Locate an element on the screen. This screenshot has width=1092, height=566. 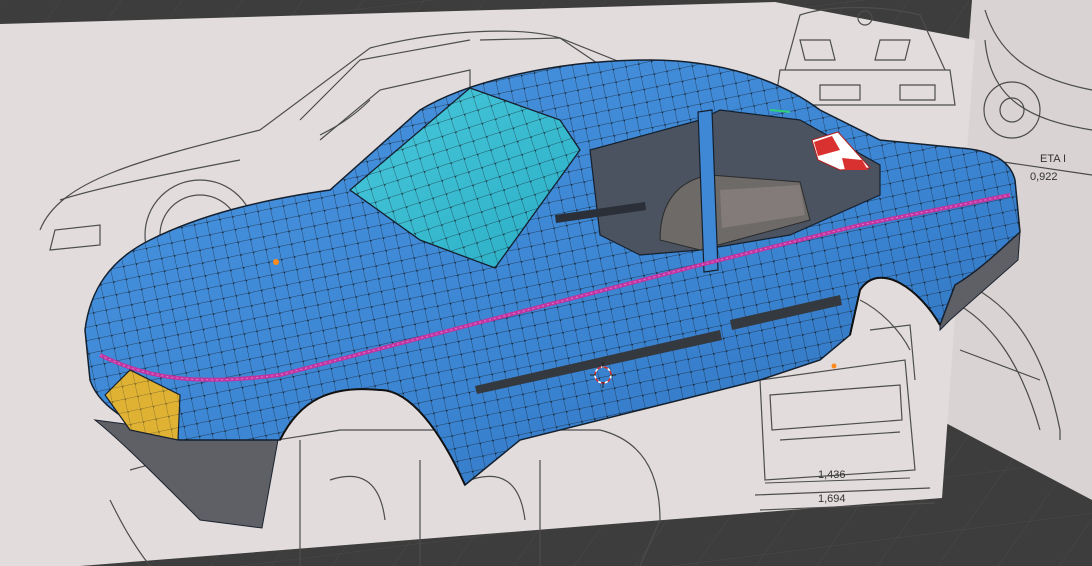
label-width-track: 1,436 is located at coordinates (832, 475).